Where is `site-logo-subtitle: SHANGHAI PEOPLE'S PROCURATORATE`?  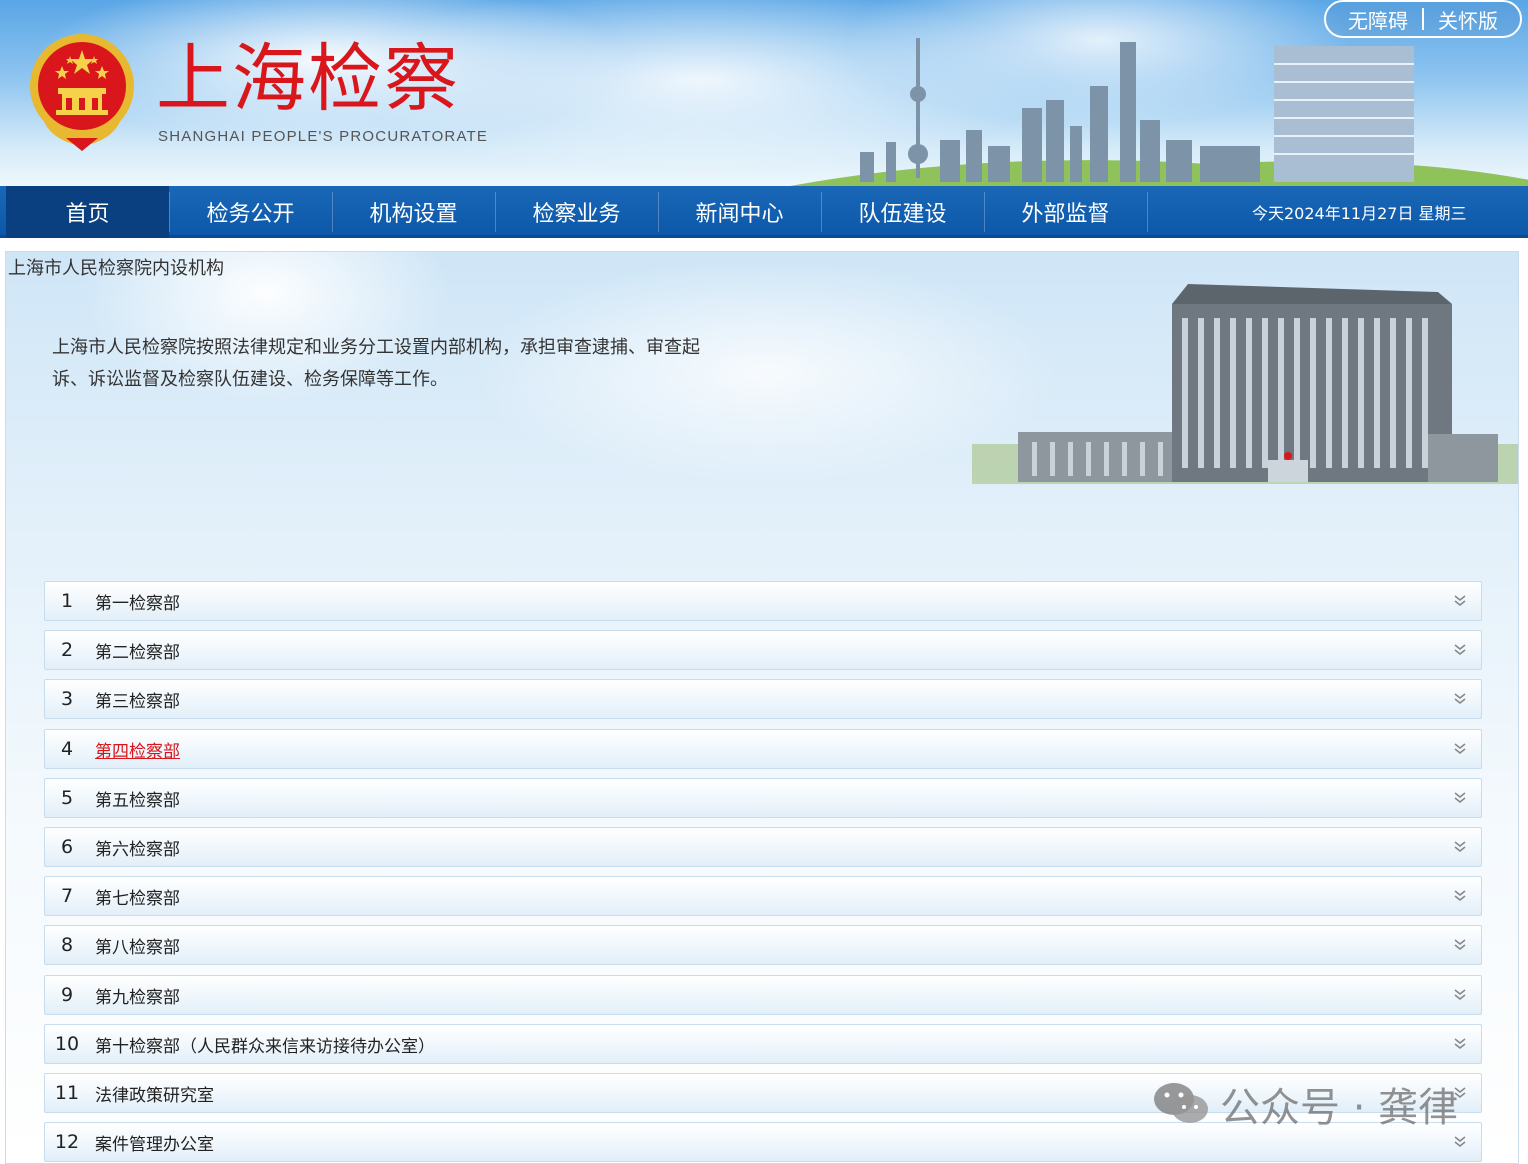 site-logo-subtitle: SHANGHAI PEOPLE'S PROCURATORATE is located at coordinates (323, 136).